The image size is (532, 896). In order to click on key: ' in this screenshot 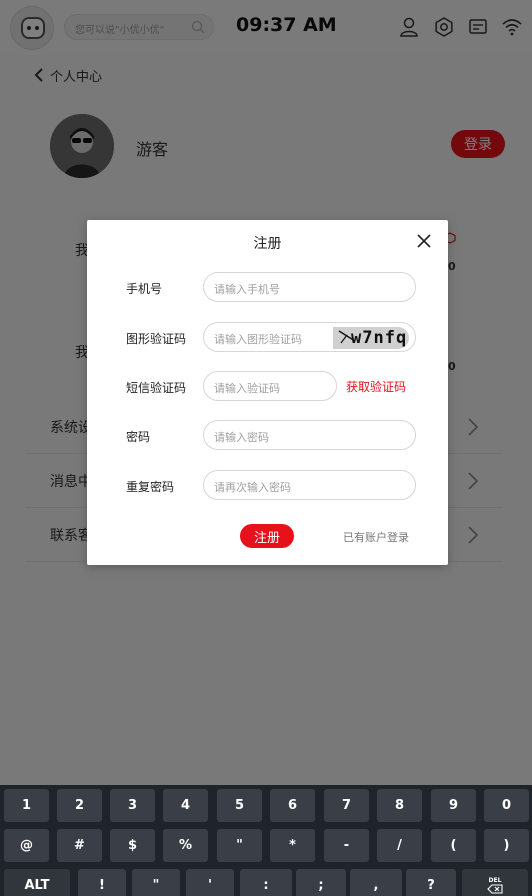, I will do `click(210, 882)`.